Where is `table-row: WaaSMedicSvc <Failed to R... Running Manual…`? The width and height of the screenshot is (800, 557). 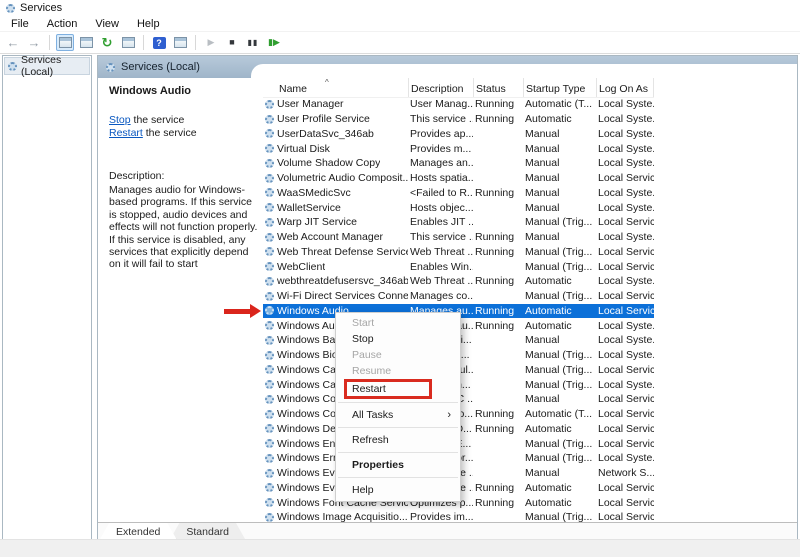 table-row: WaaSMedicSvc <Failed to R... Running Manual… is located at coordinates (458, 193).